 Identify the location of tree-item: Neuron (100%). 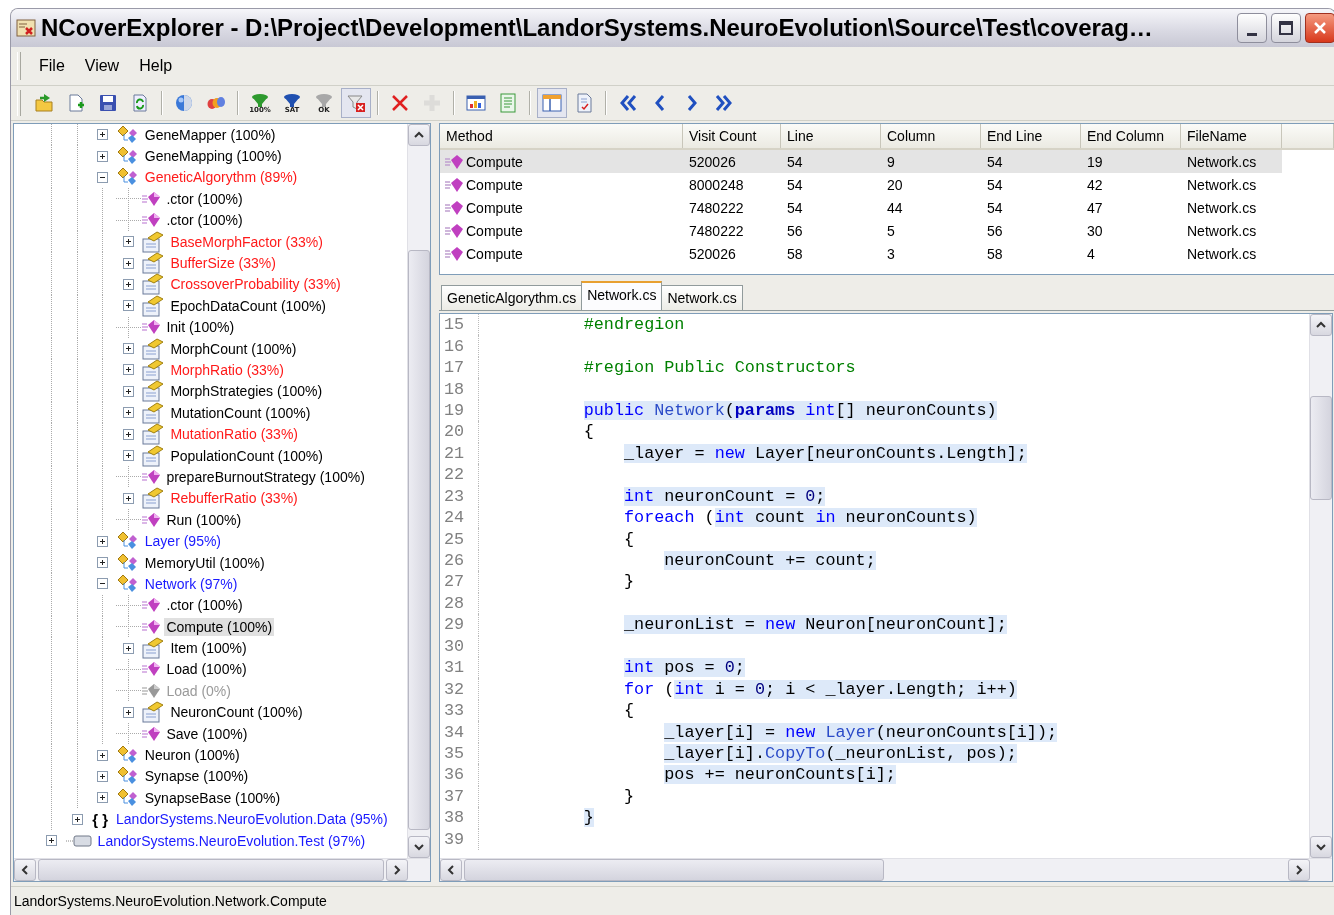
(192, 755).